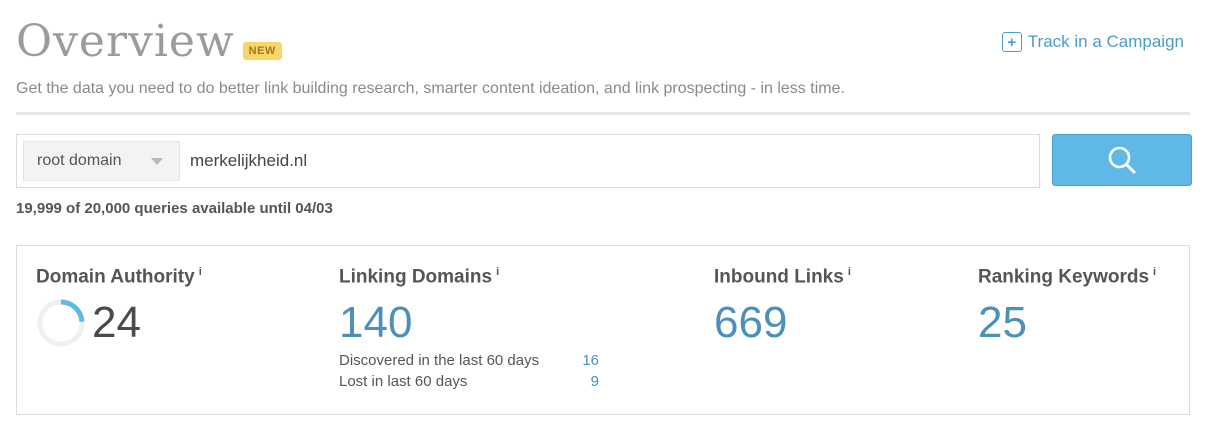  I want to click on search-icon, so click(1122, 160).